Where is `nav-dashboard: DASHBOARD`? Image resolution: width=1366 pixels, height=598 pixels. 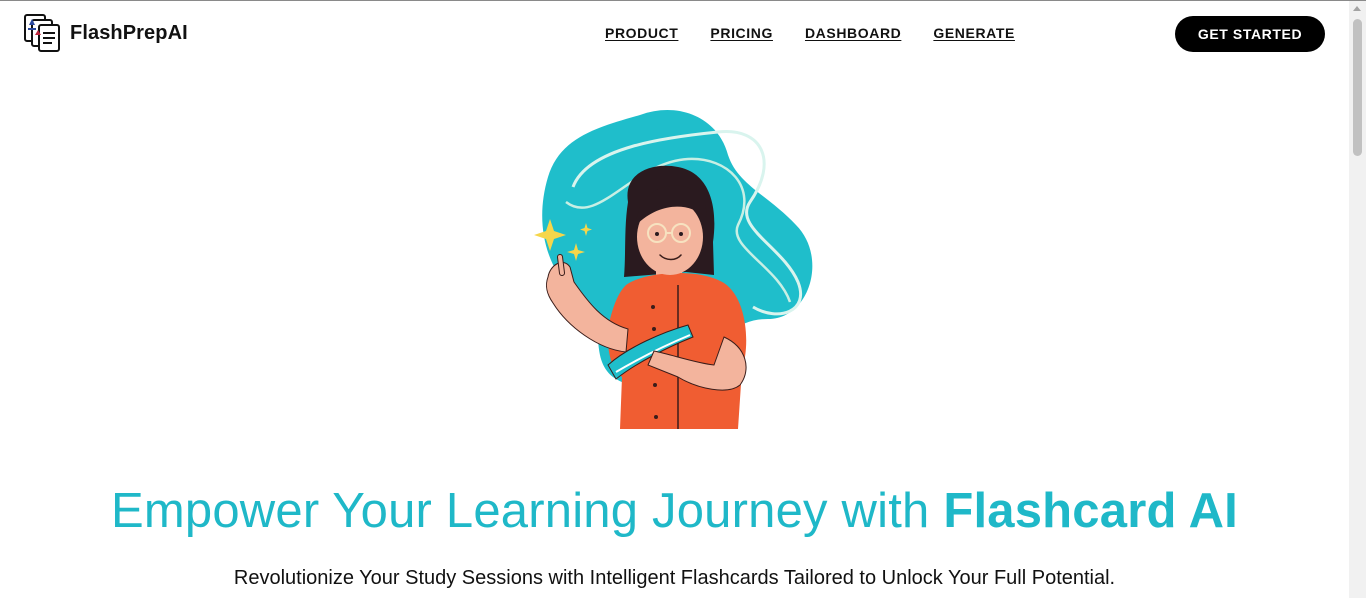
nav-dashboard: DASHBOARD is located at coordinates (853, 33).